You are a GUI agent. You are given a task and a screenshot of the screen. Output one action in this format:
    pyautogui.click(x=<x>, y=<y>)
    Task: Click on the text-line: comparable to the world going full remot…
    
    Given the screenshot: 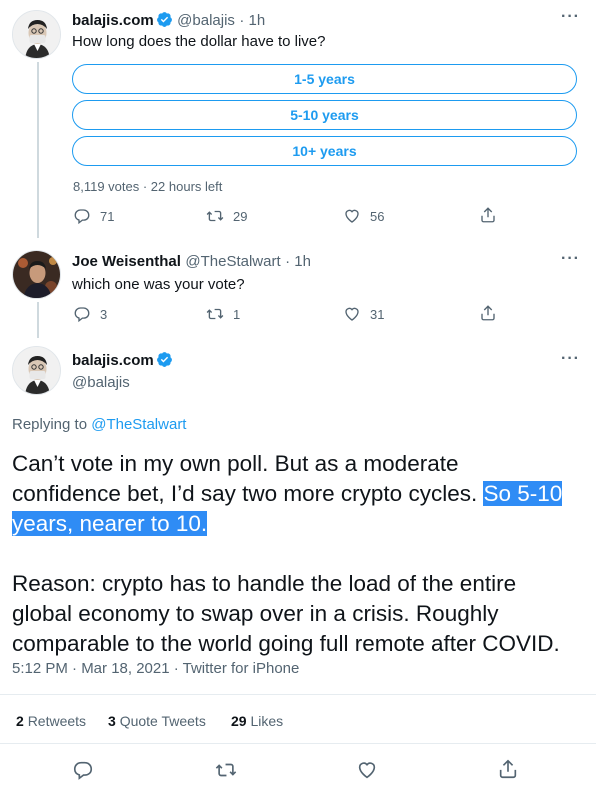 What is the action you would take?
    pyautogui.click(x=286, y=643)
    